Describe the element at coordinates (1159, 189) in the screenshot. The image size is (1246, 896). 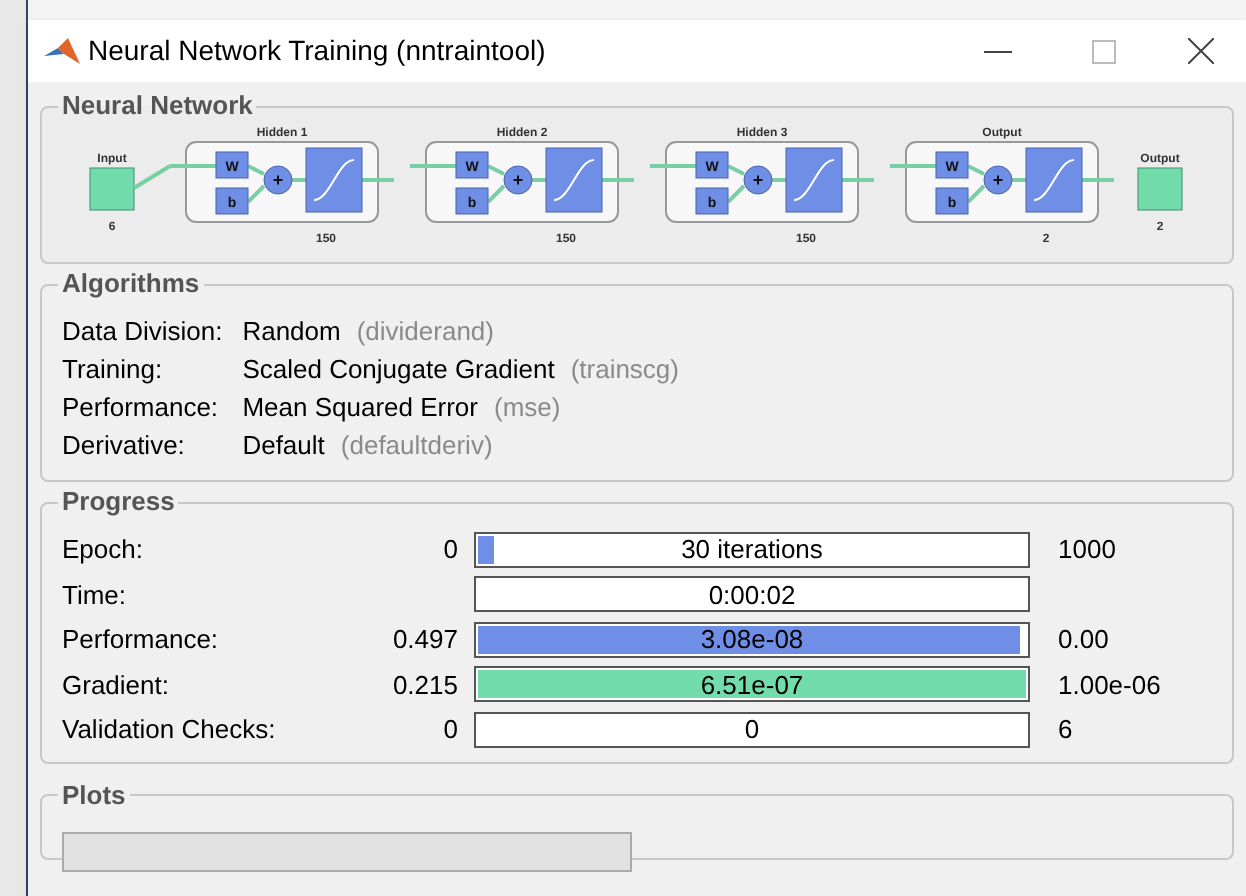
I see `output-node` at that location.